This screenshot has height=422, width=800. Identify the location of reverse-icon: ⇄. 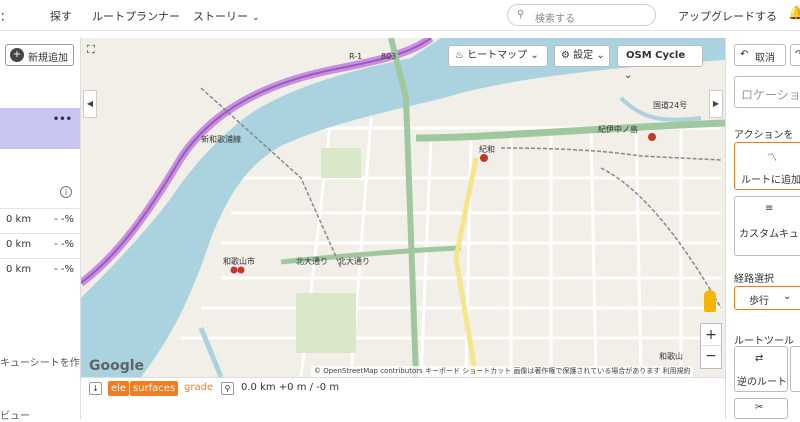
(759, 358).